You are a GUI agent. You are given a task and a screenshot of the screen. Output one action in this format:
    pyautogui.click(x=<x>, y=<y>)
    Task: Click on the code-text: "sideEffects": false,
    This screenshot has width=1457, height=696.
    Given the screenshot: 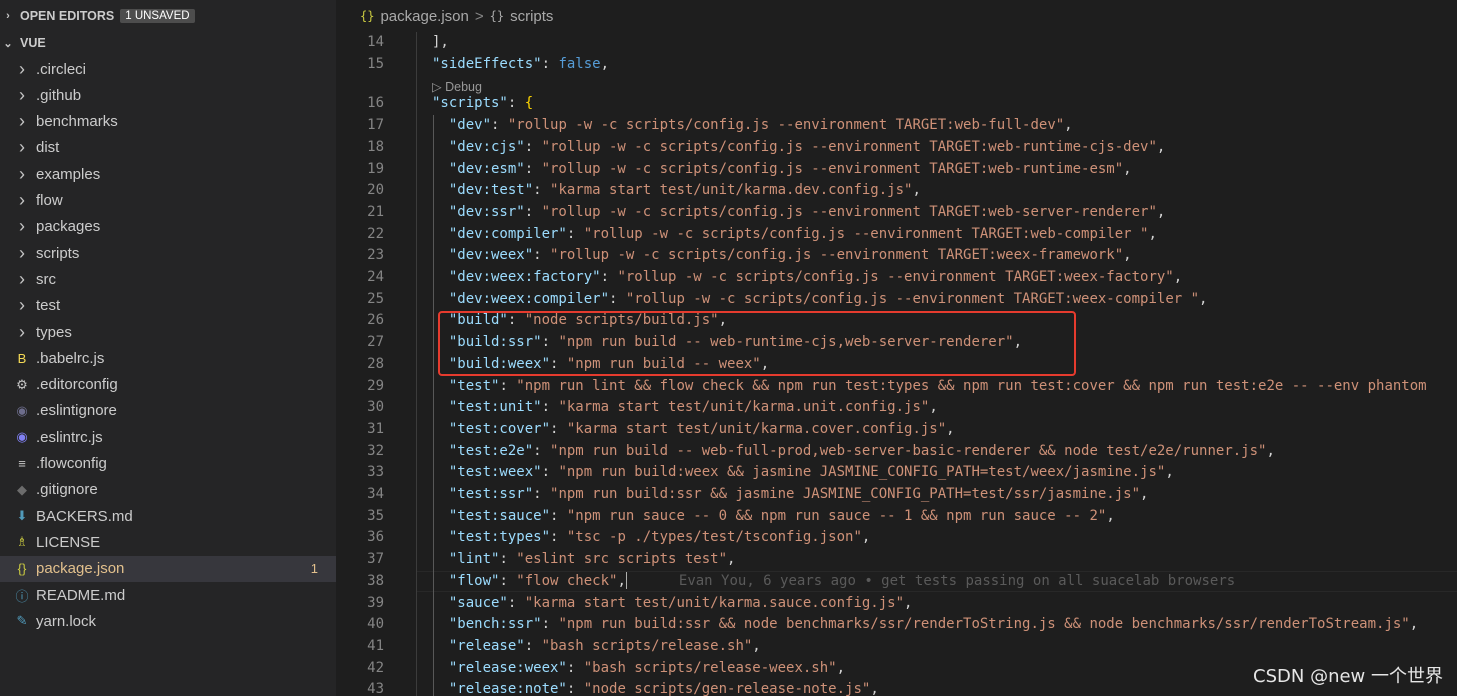 What is the action you would take?
    pyautogui.click(x=520, y=65)
    